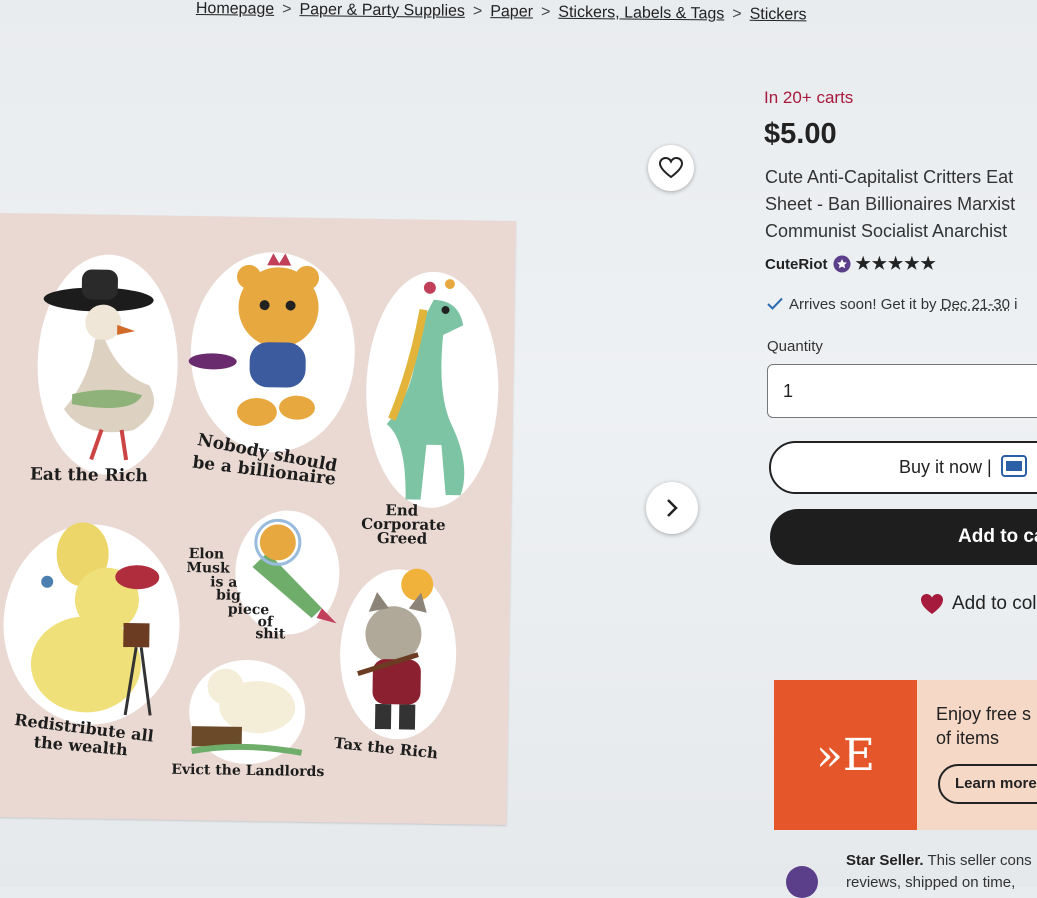 This screenshot has height=898, width=1037. I want to click on shop-name-link: CuteRiot, so click(796, 264).